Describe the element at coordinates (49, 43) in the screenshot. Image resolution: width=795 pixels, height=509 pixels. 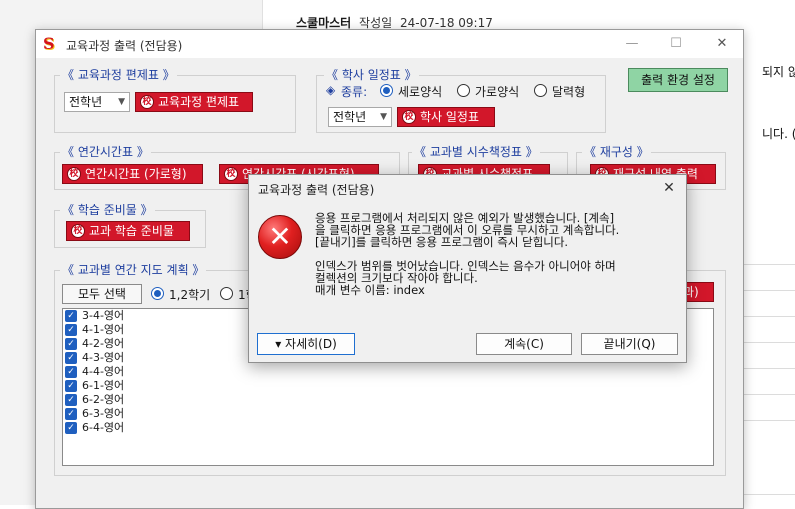
I see `app-logo-icon: S` at that location.